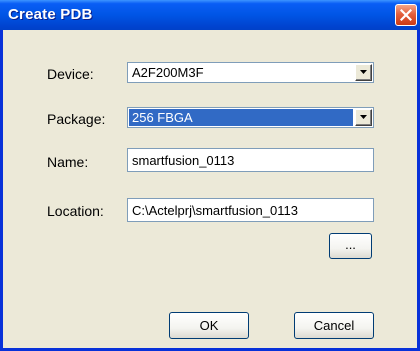  I want to click on location-label: Location:, so click(75, 211).